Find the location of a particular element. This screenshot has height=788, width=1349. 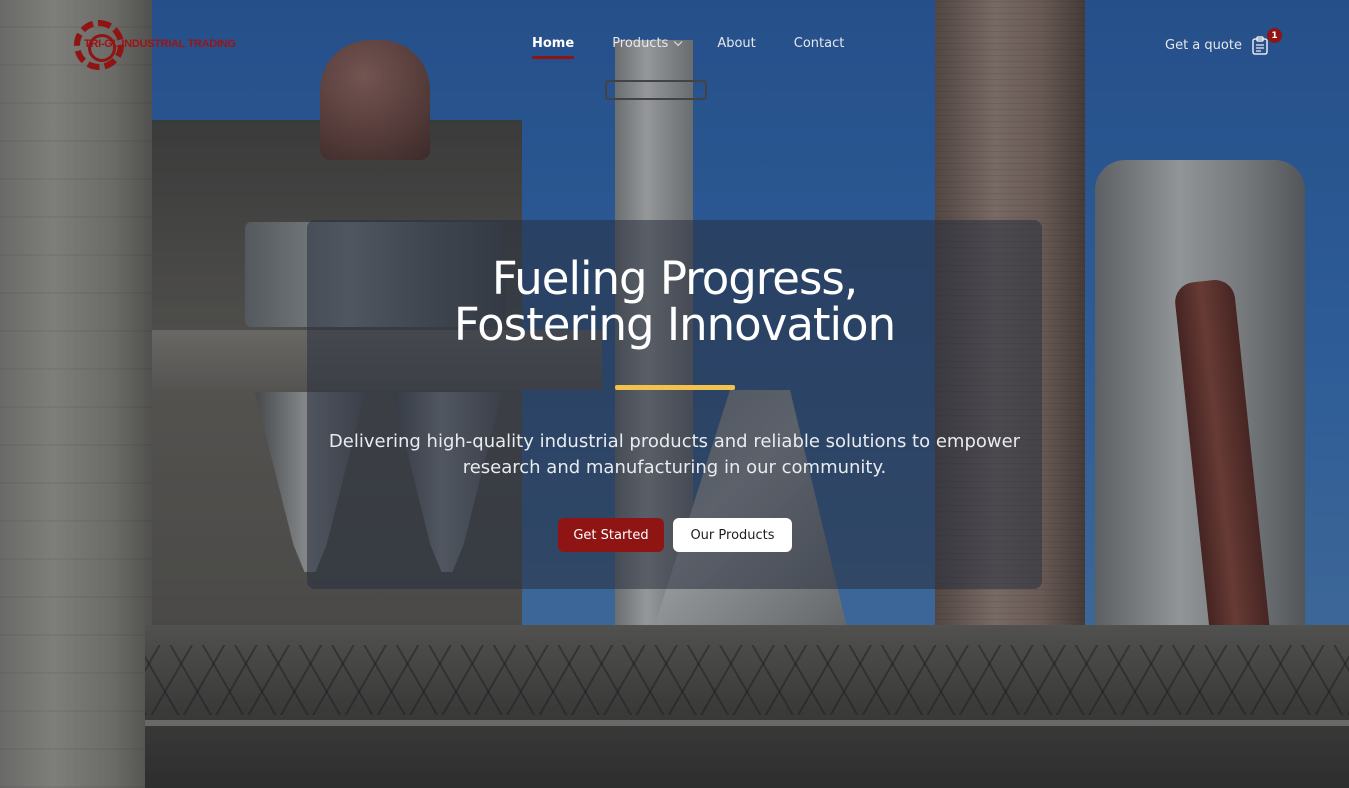

nav-item-about: About is located at coordinates (736, 43).